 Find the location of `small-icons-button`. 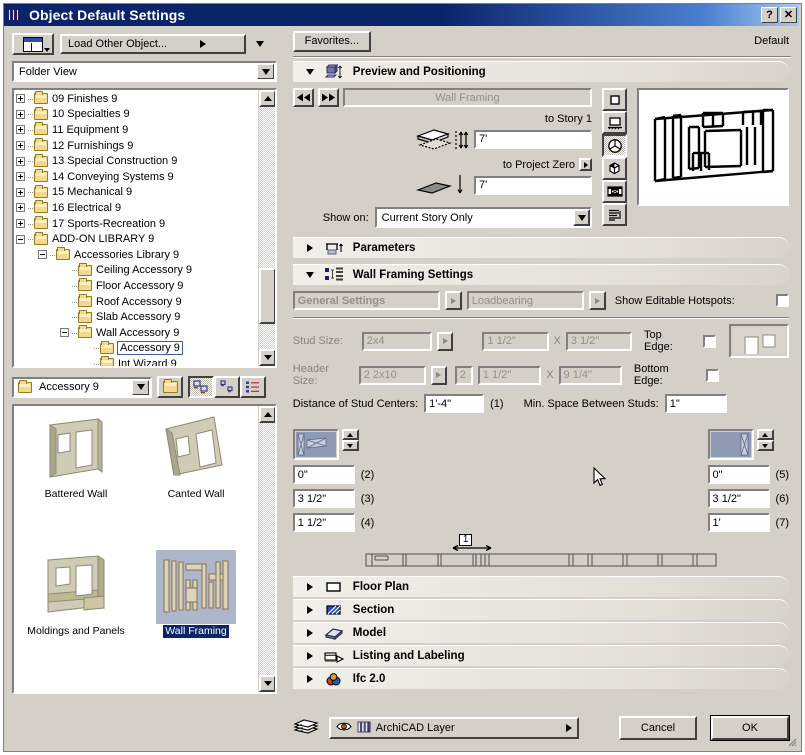

small-icons-button is located at coordinates (227, 387).